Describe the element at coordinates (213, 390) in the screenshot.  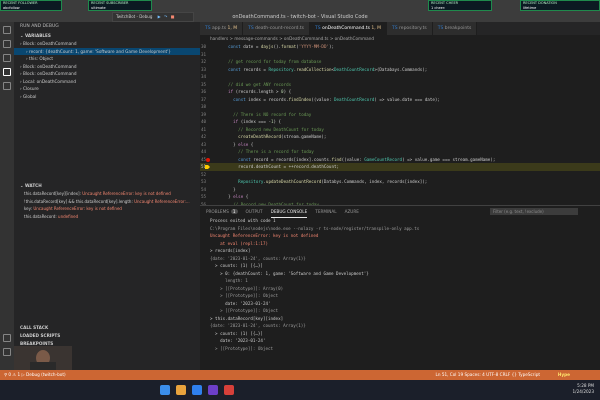
I see `obs-icon` at that location.